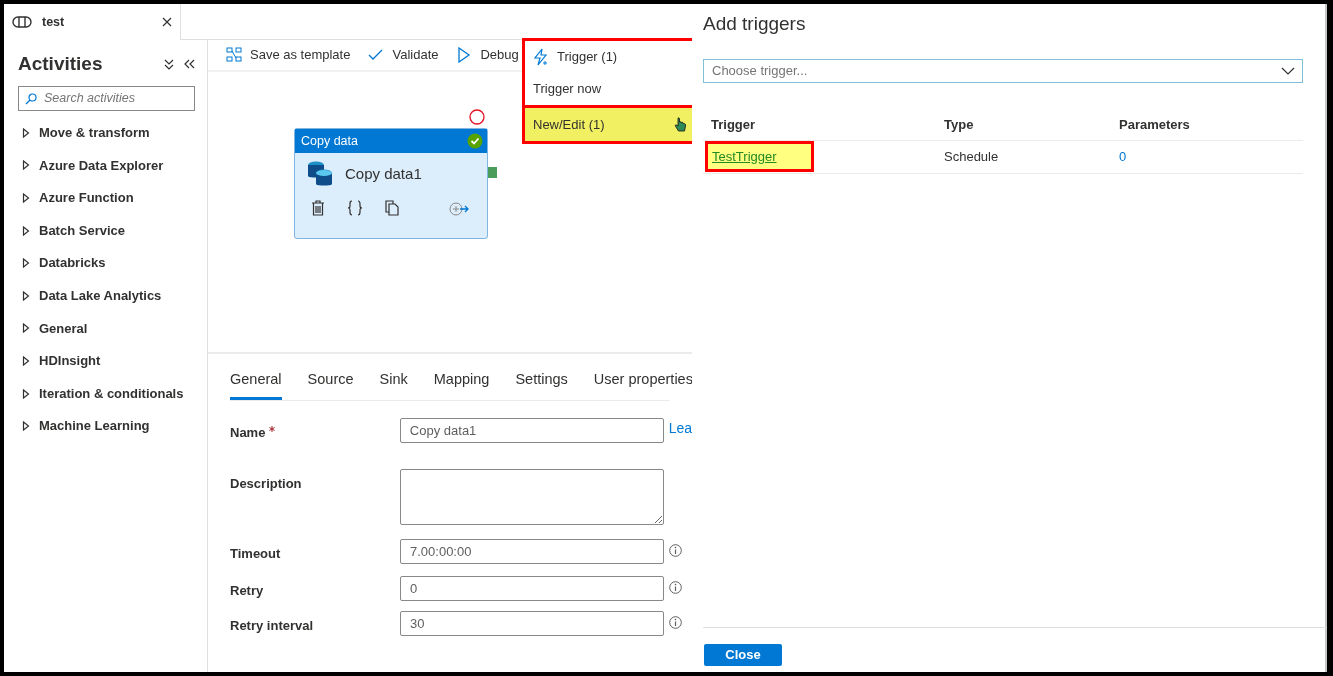 The height and width of the screenshot is (676, 1333). Describe the element at coordinates (755, 24) in the screenshot. I see `panel-title: Add triggers` at that location.